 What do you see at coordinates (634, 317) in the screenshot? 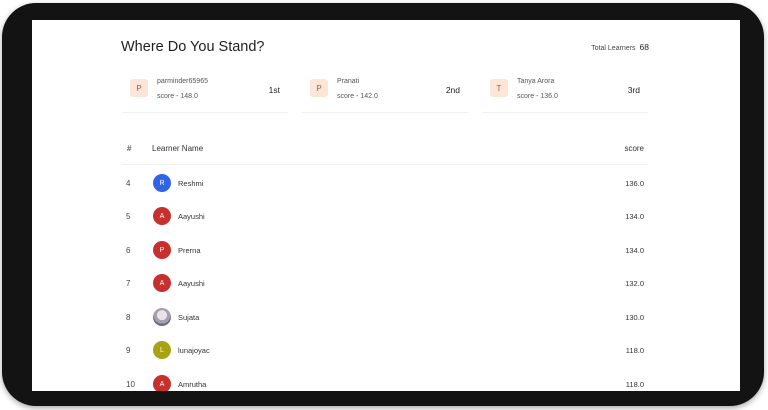
I see `learner-score: 130.0` at bounding box center [634, 317].